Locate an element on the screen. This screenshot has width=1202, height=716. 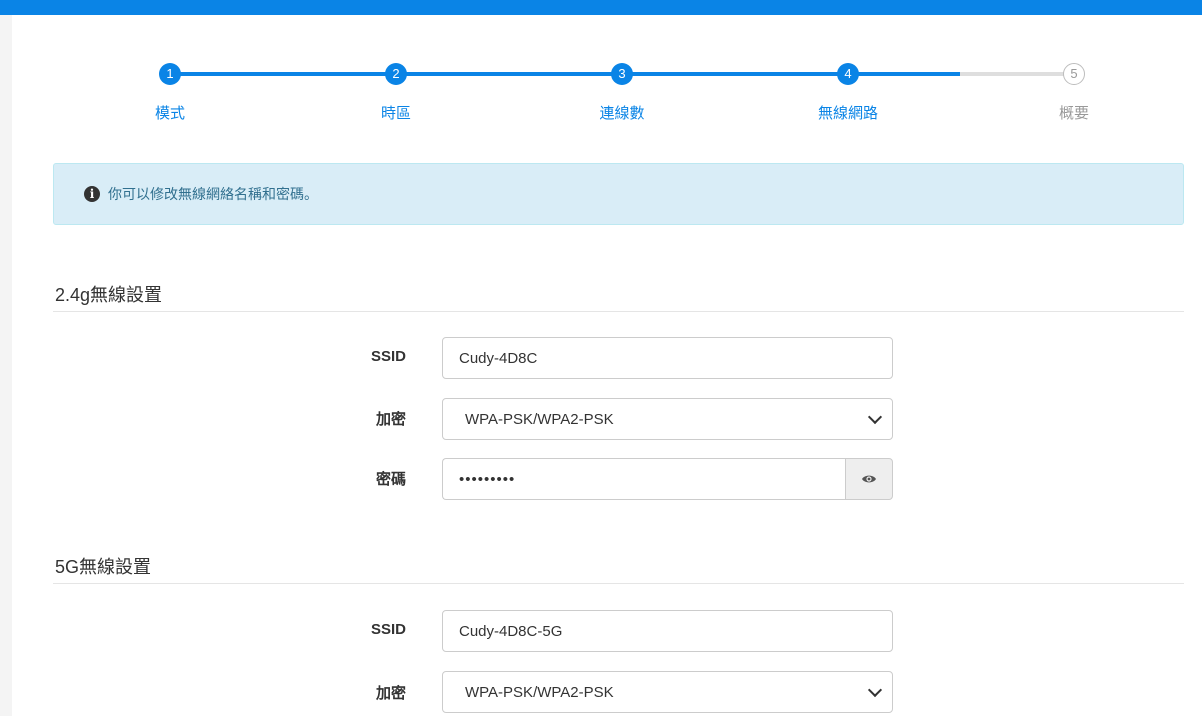
password-24g-input: ••••••••• is located at coordinates (643, 479).